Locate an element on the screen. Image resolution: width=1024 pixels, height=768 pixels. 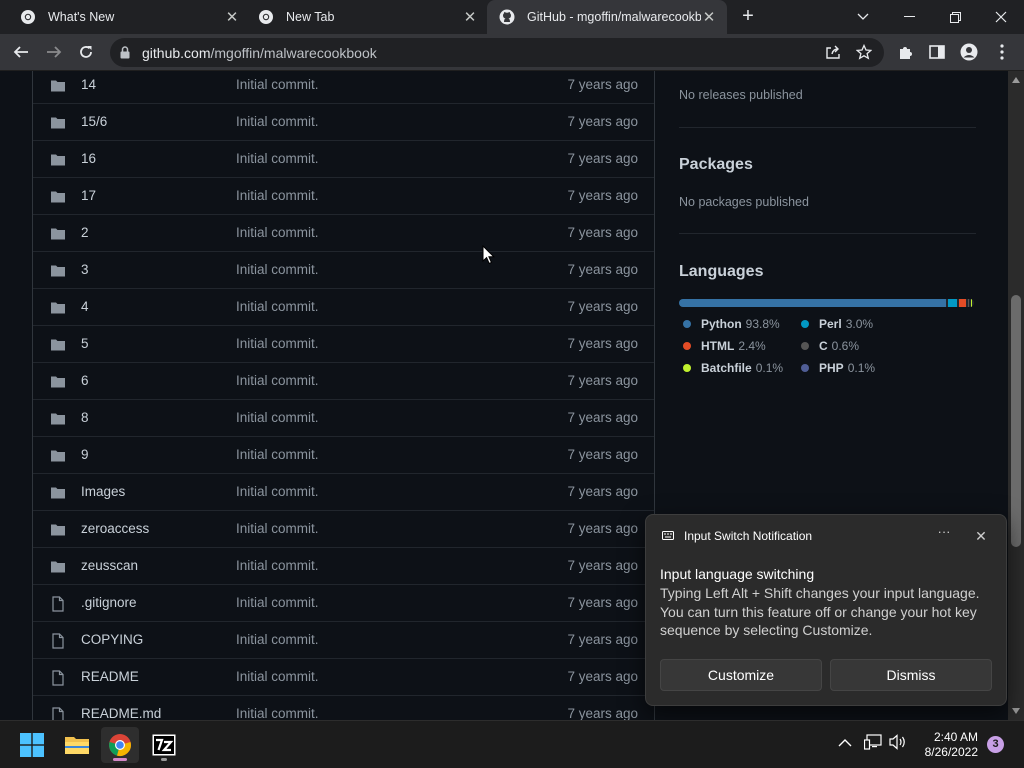
file-name: README.md is located at coordinates (121, 713).